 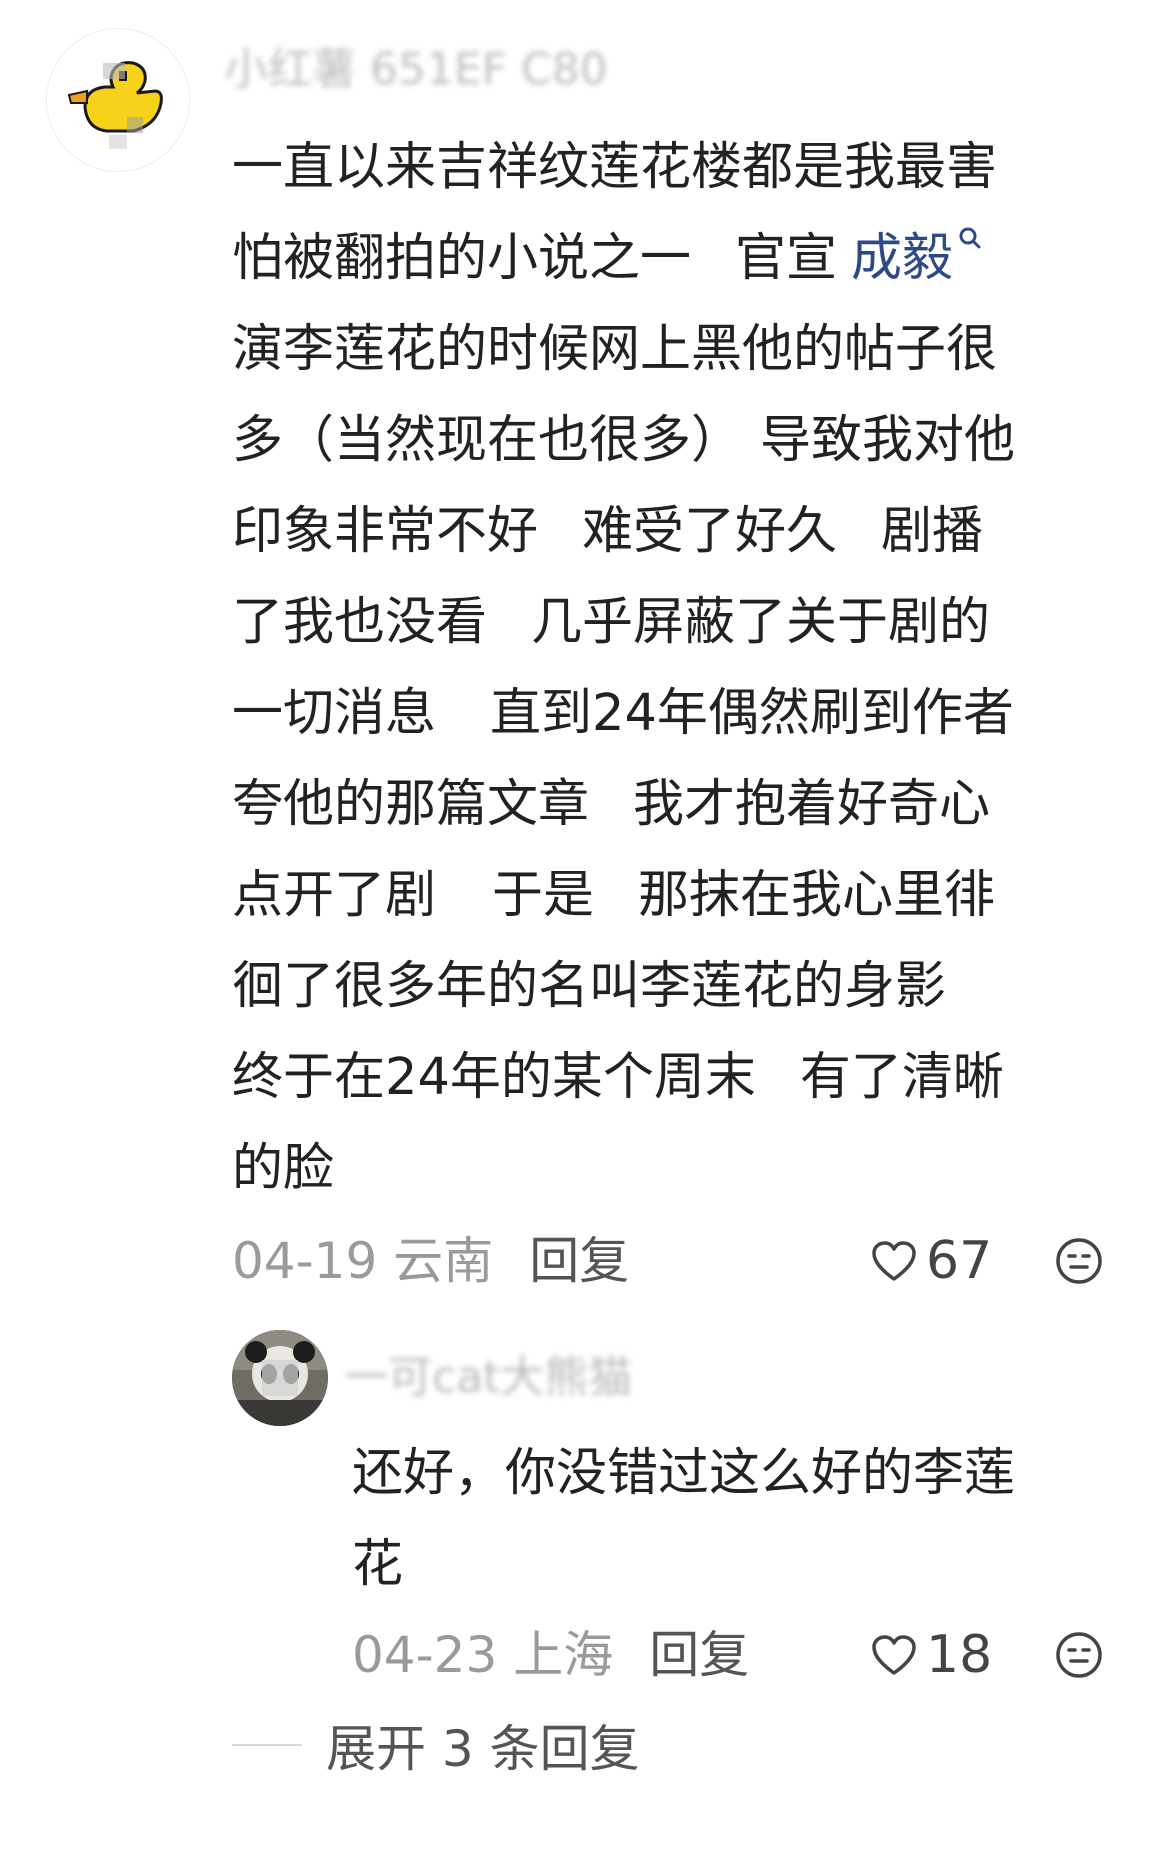 What do you see at coordinates (494, 1077) in the screenshot?
I see `comment-segment: 终于在24年的某个周末` at bounding box center [494, 1077].